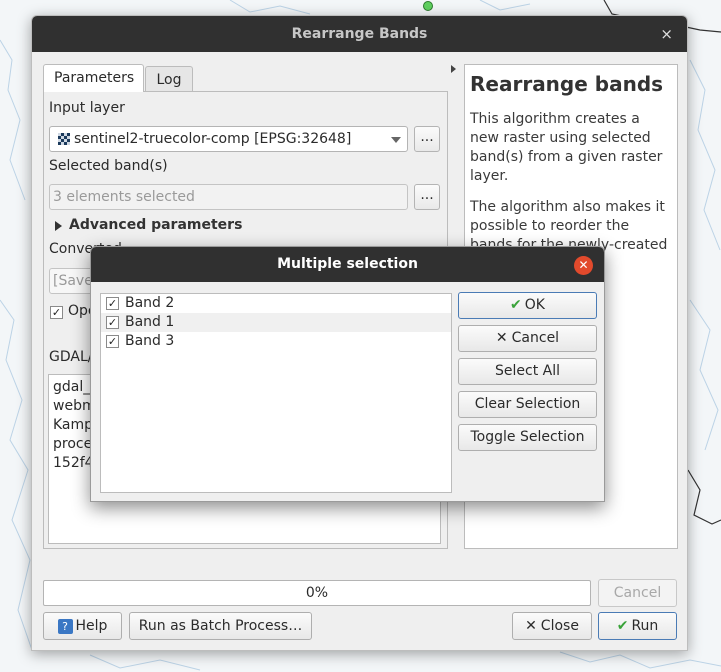  What do you see at coordinates (150, 341) in the screenshot?
I see `band-label: Band 3` at bounding box center [150, 341].